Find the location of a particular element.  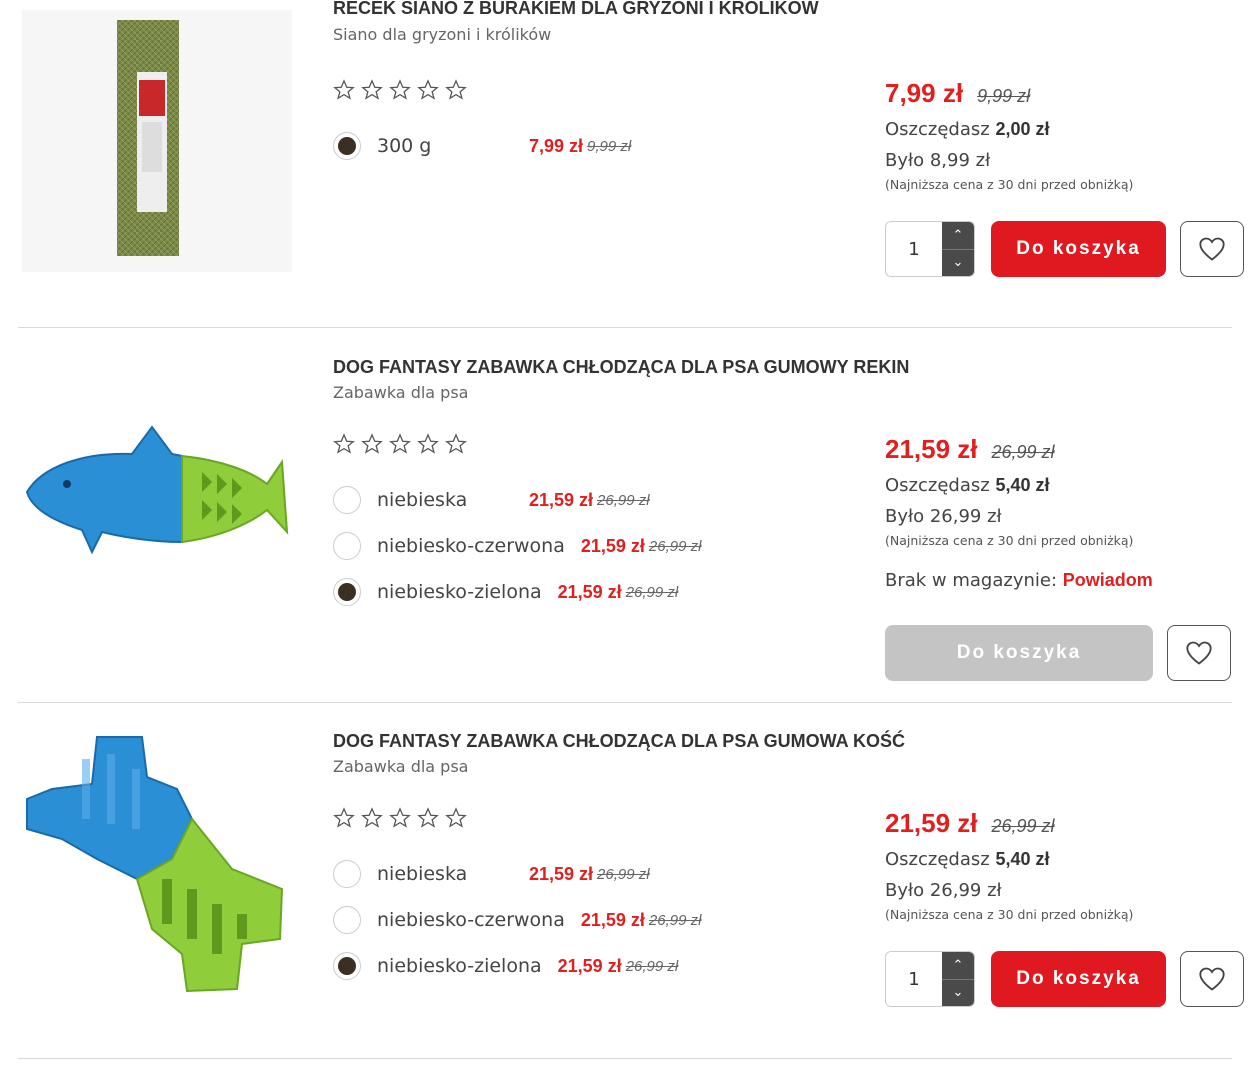

previous-price: Było 8,99 zł is located at coordinates (938, 160).